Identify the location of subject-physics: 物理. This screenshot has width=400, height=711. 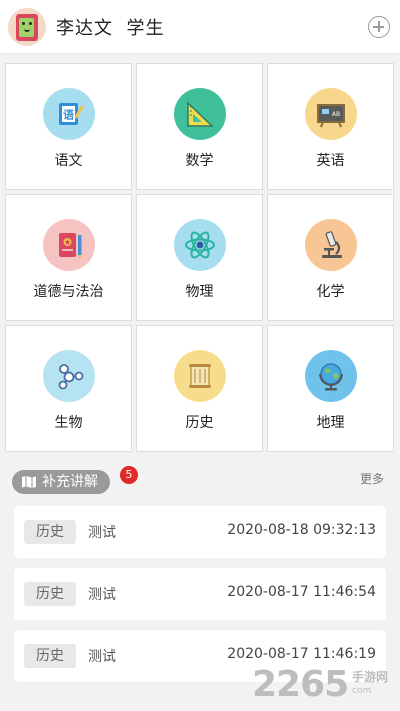
(199, 257).